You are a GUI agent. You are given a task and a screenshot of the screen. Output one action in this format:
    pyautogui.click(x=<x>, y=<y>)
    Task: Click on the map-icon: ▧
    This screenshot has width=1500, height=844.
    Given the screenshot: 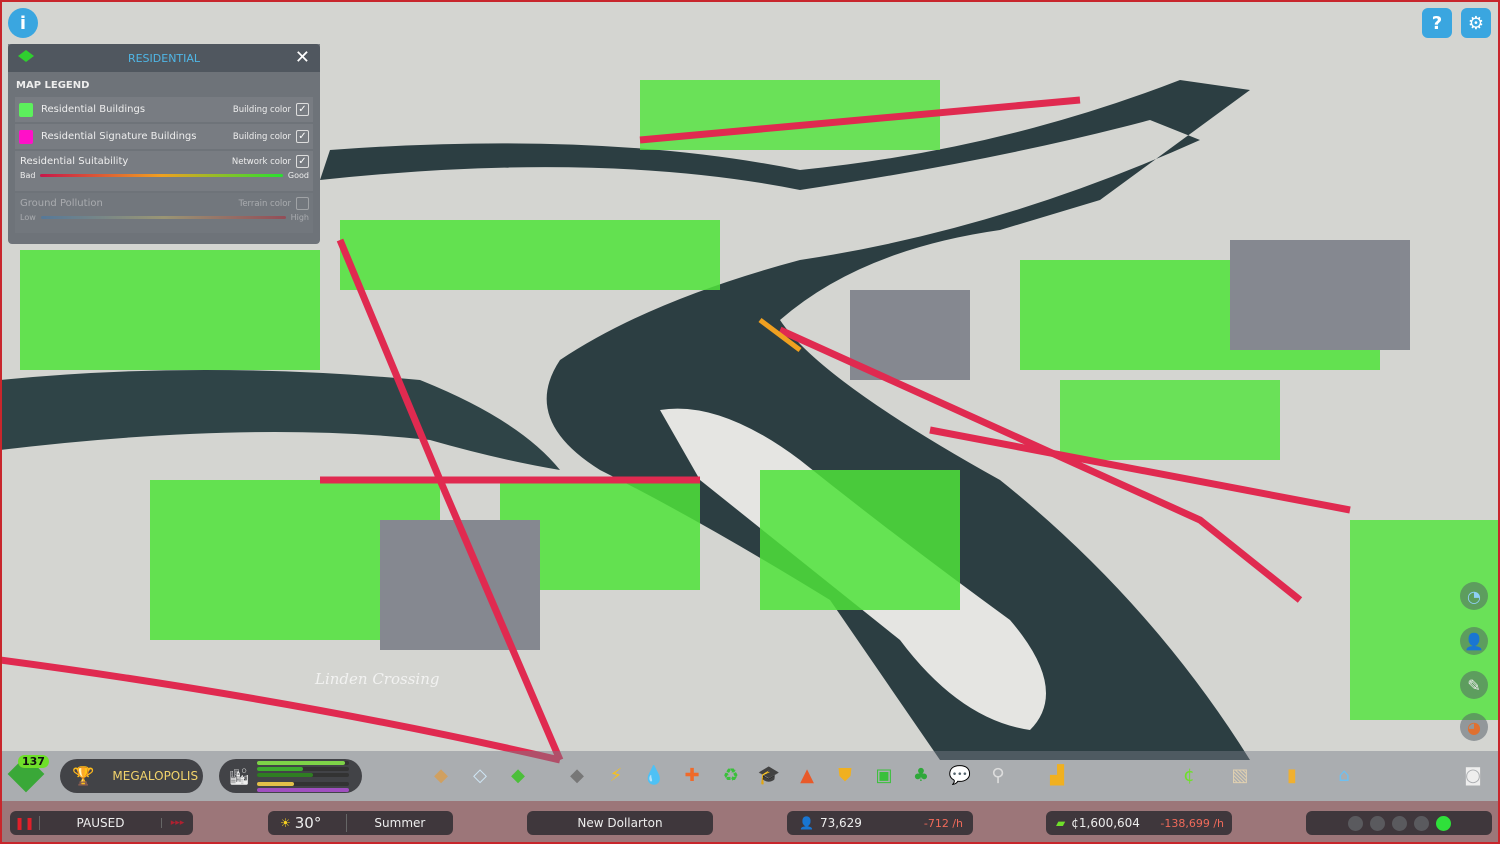 What is the action you would take?
    pyautogui.click(x=1240, y=775)
    